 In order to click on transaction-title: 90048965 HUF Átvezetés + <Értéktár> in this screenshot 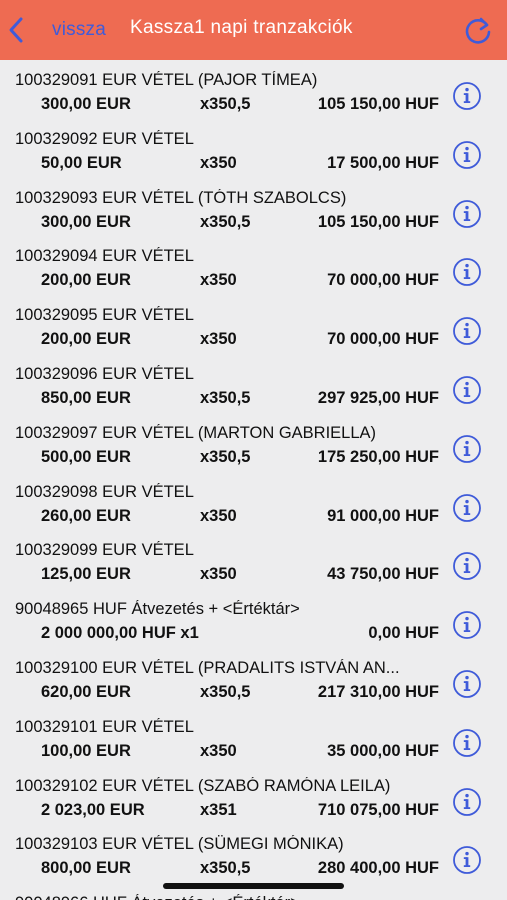, I will do `click(157, 609)`.